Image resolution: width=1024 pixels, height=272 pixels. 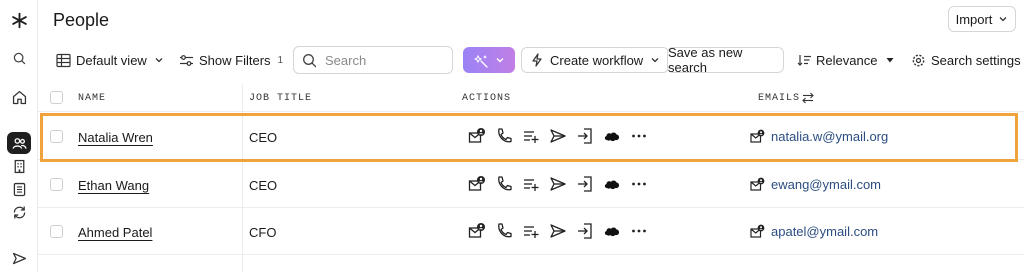 What do you see at coordinates (808, 98) in the screenshot?
I see `swap-icon` at bounding box center [808, 98].